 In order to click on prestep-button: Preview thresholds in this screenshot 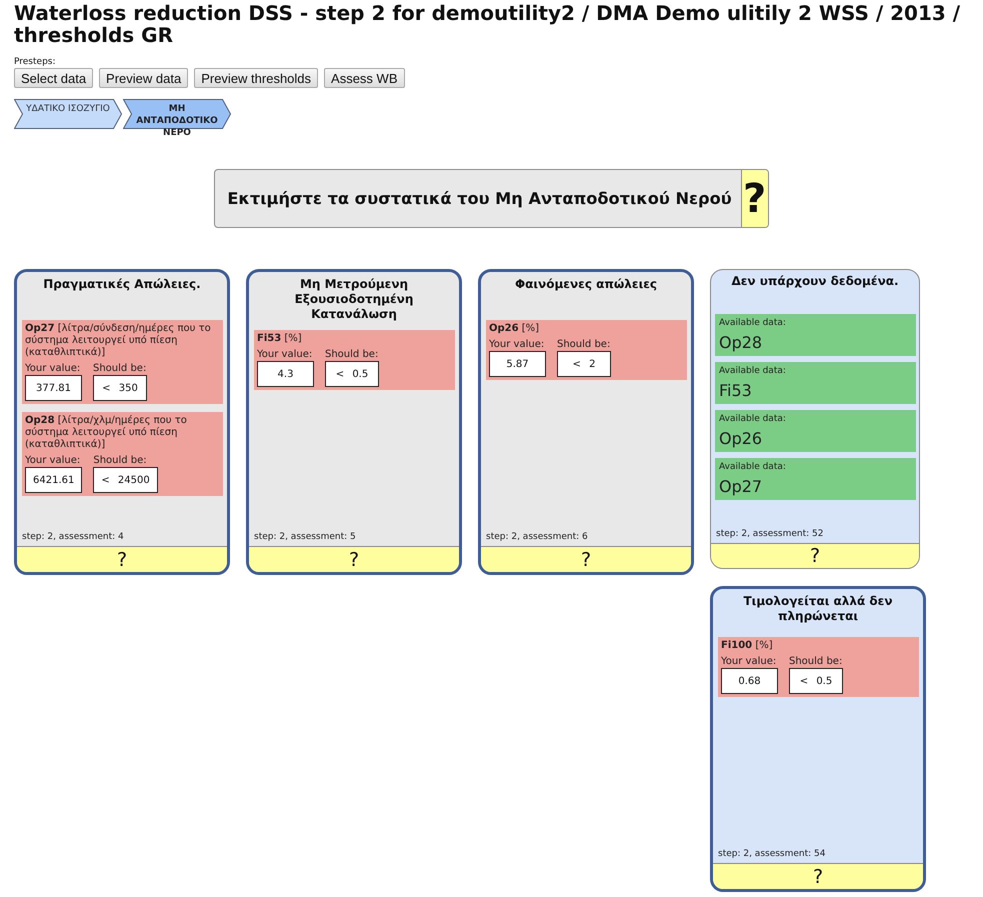, I will do `click(256, 78)`.